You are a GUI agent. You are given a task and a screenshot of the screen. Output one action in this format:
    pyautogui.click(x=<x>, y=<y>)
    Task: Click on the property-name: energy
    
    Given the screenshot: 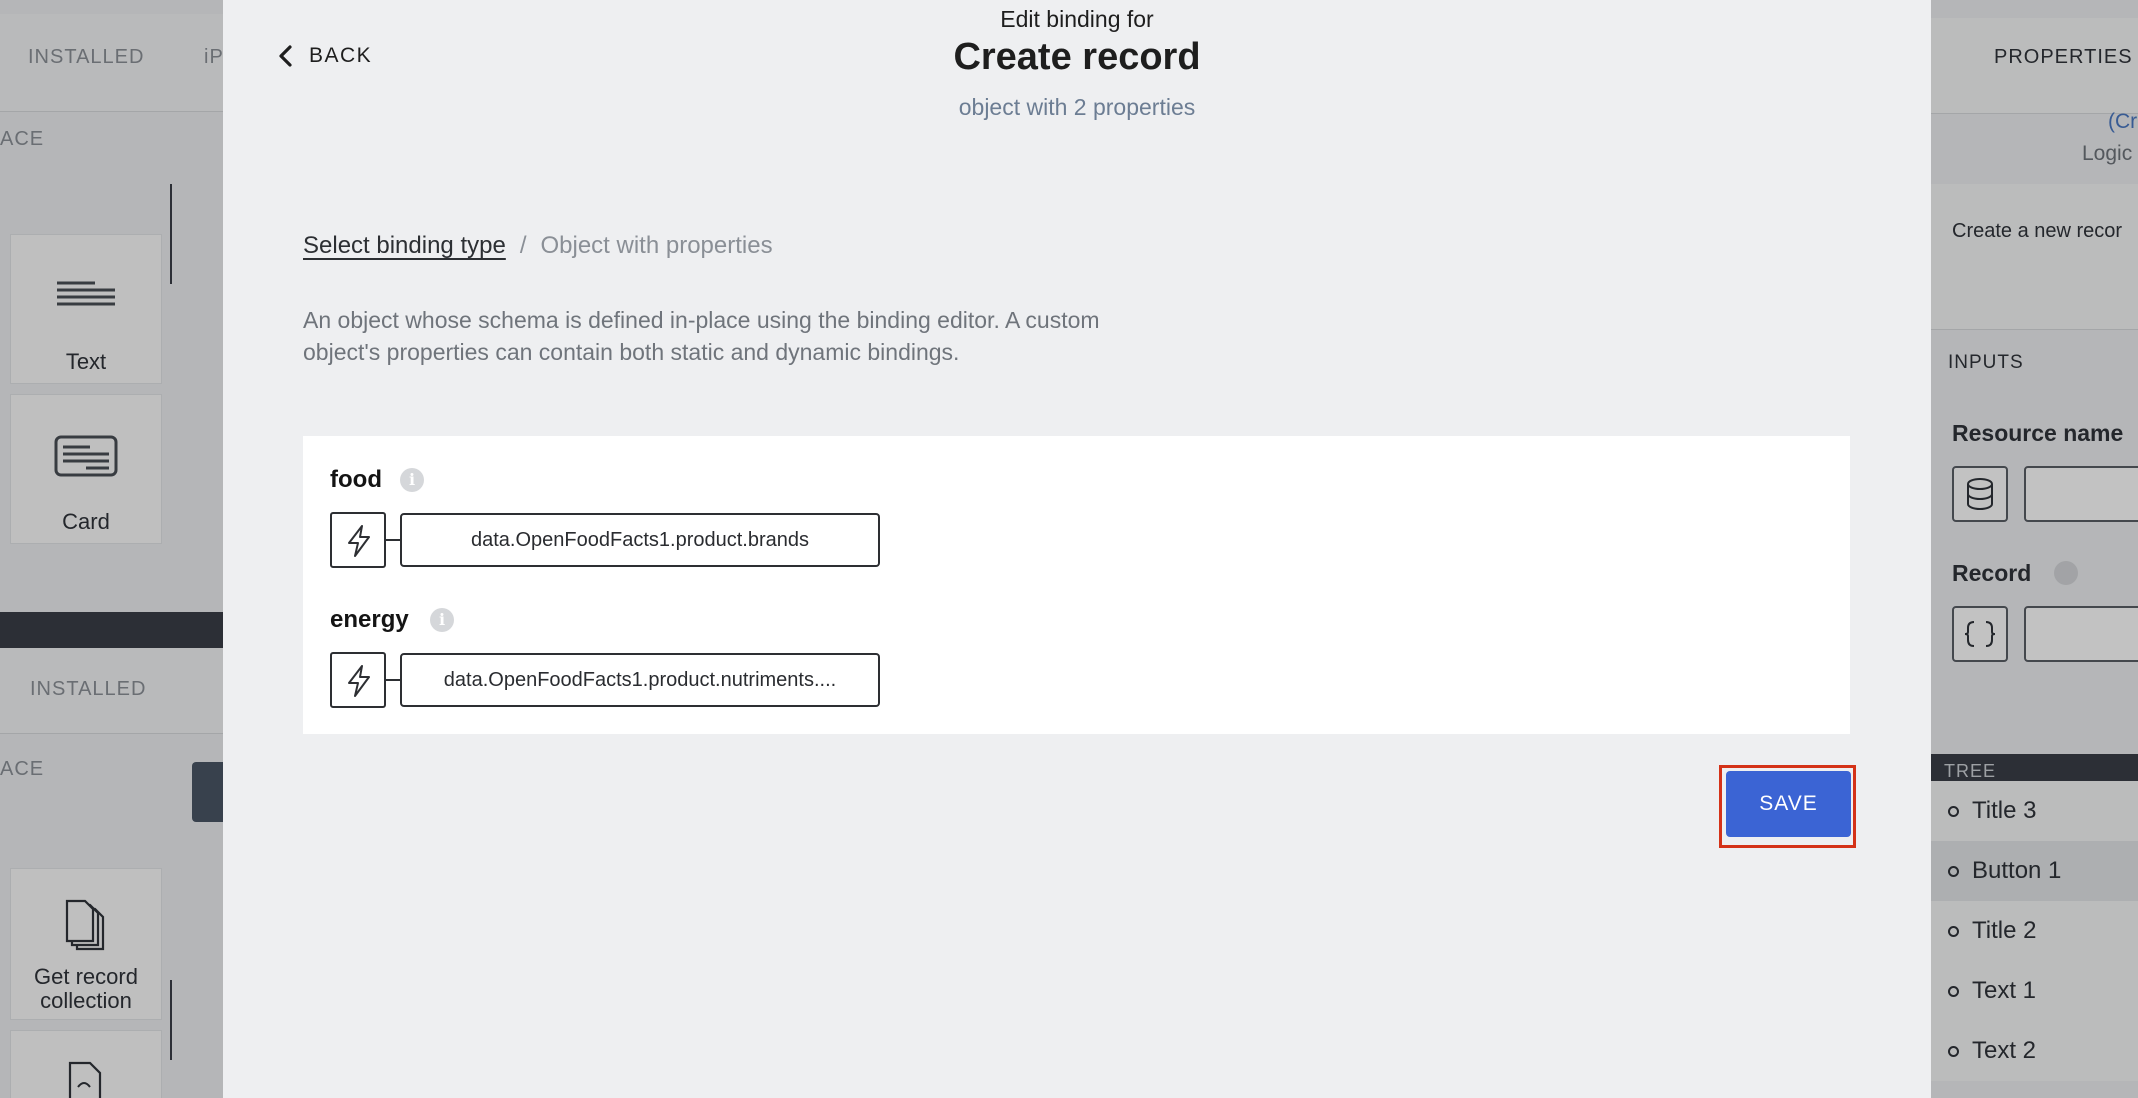 What is the action you would take?
    pyautogui.click(x=369, y=619)
    